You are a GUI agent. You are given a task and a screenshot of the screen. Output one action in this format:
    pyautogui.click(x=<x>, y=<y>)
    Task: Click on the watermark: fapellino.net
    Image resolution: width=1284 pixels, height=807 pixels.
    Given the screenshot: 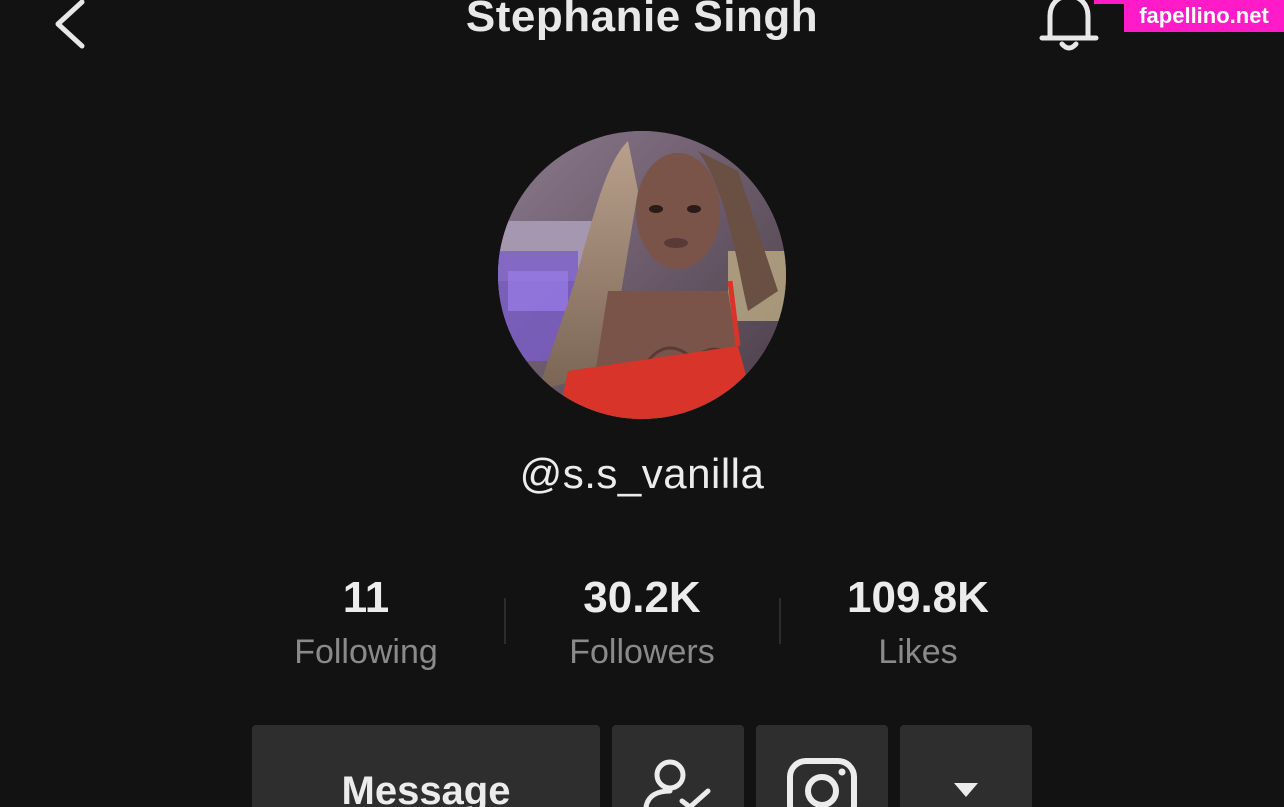 What is the action you would take?
    pyautogui.click(x=1204, y=16)
    